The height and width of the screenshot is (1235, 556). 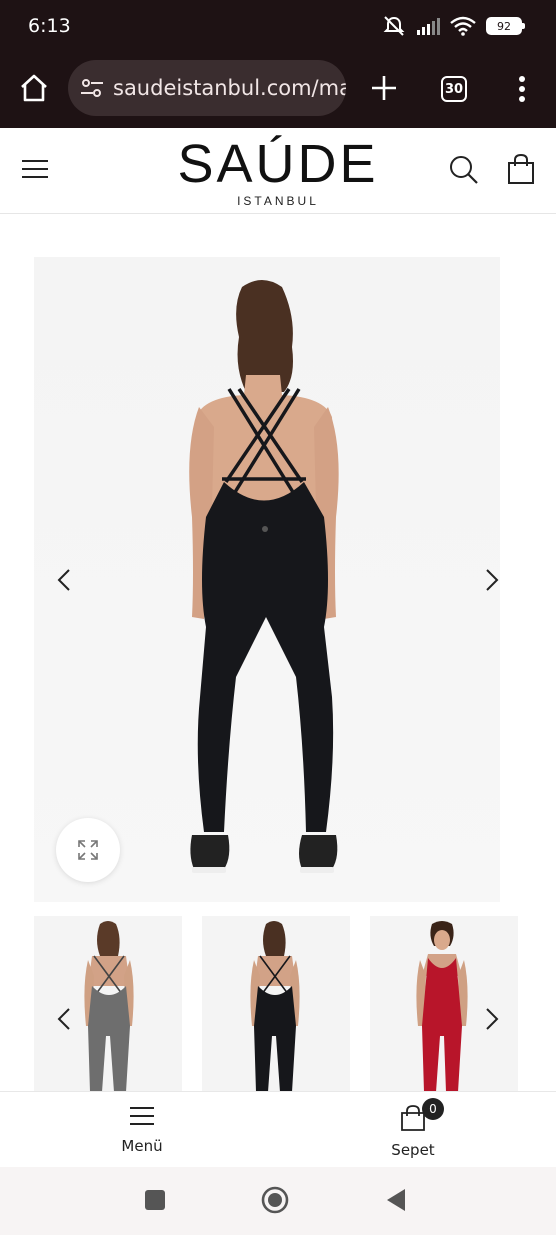 What do you see at coordinates (49, 26) in the screenshot?
I see `status-time: 6:13` at bounding box center [49, 26].